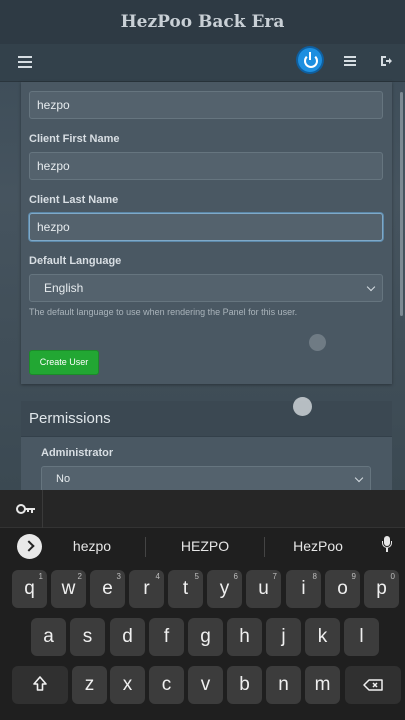 This screenshot has width=405, height=720. Describe the element at coordinates (64, 288) in the screenshot. I see `language-value: English` at that location.